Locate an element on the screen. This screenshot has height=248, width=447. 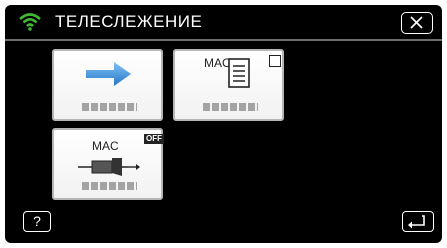
tile-mac-document: MAC is located at coordinates (228, 85).